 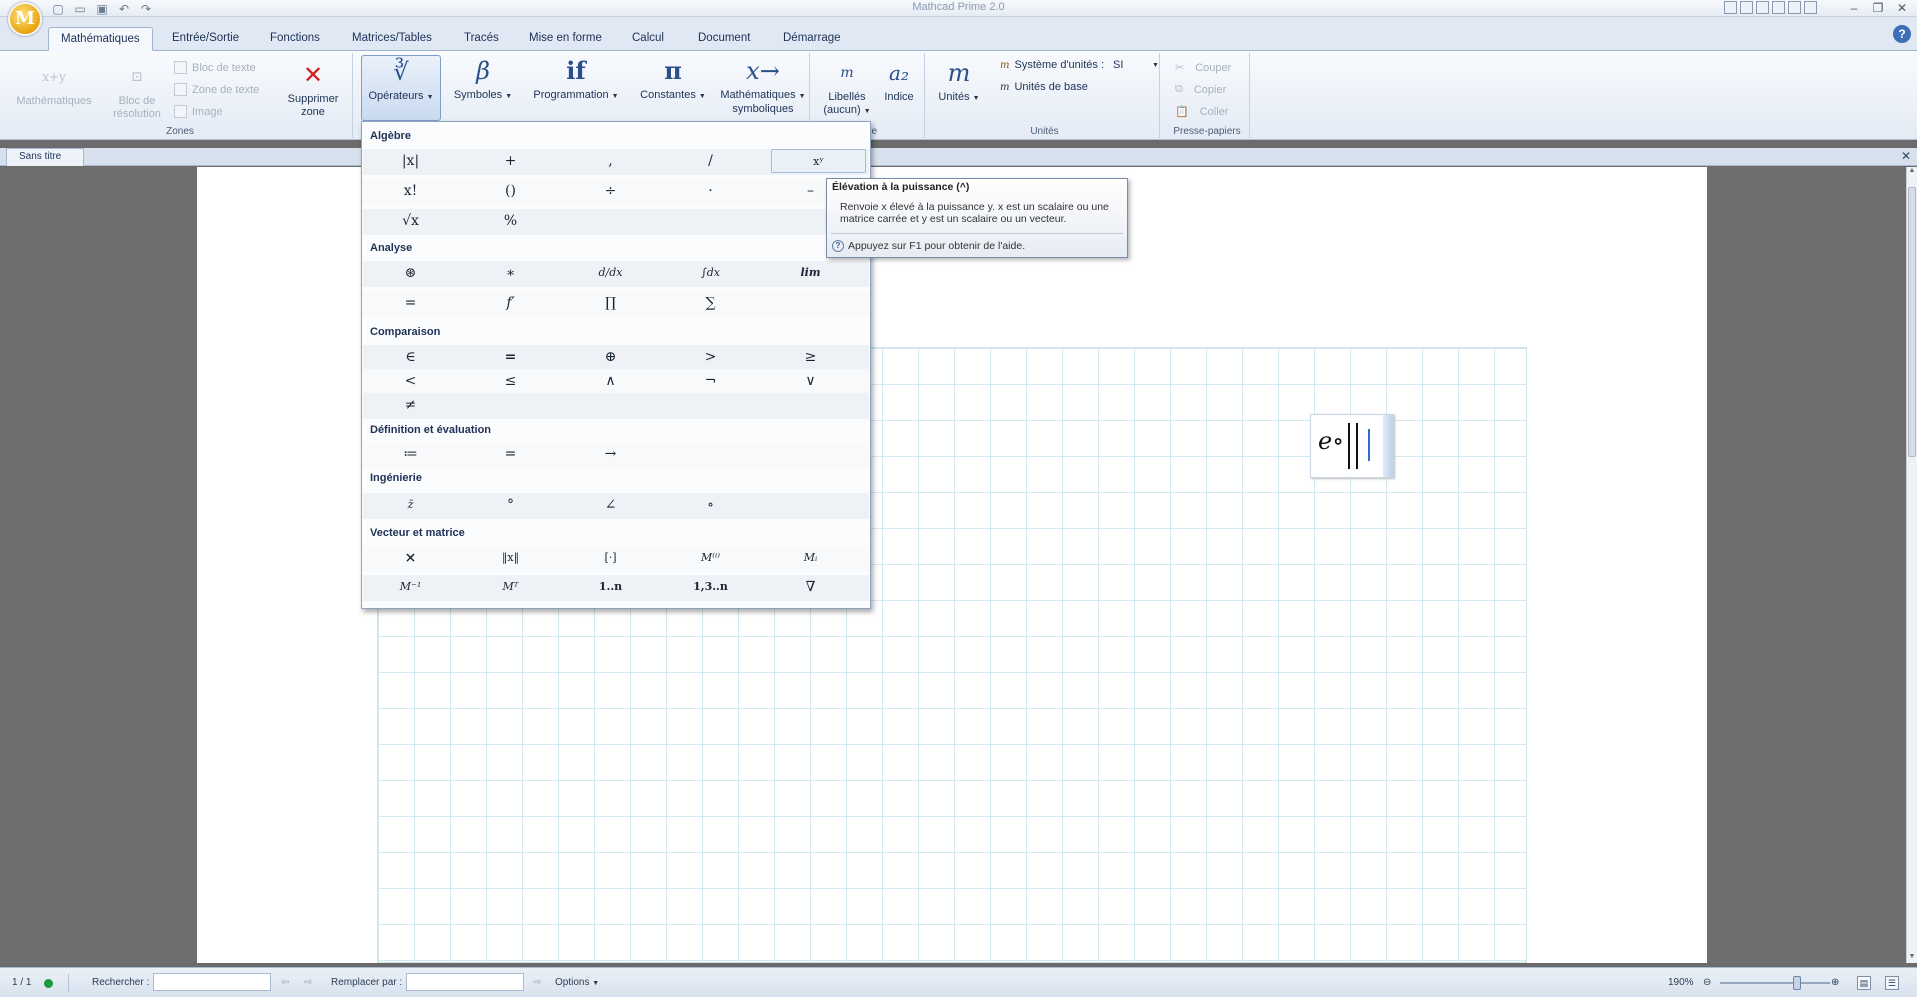 I want to click on solve-block-button: ⊡ Bloc de résolution, so click(x=137, y=92).